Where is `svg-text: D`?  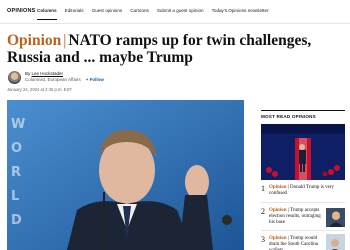 svg-text: D is located at coordinates (16, 220).